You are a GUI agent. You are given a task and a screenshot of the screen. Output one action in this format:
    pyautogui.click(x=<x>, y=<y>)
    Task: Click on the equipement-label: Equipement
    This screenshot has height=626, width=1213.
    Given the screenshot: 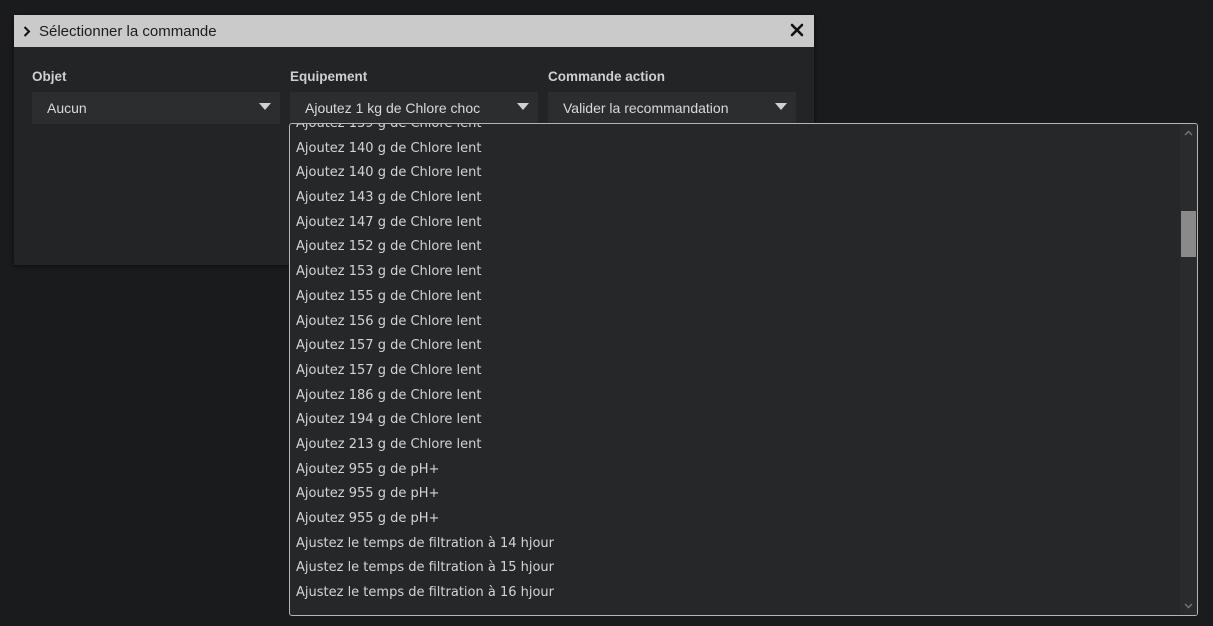 What is the action you would take?
    pyautogui.click(x=329, y=76)
    